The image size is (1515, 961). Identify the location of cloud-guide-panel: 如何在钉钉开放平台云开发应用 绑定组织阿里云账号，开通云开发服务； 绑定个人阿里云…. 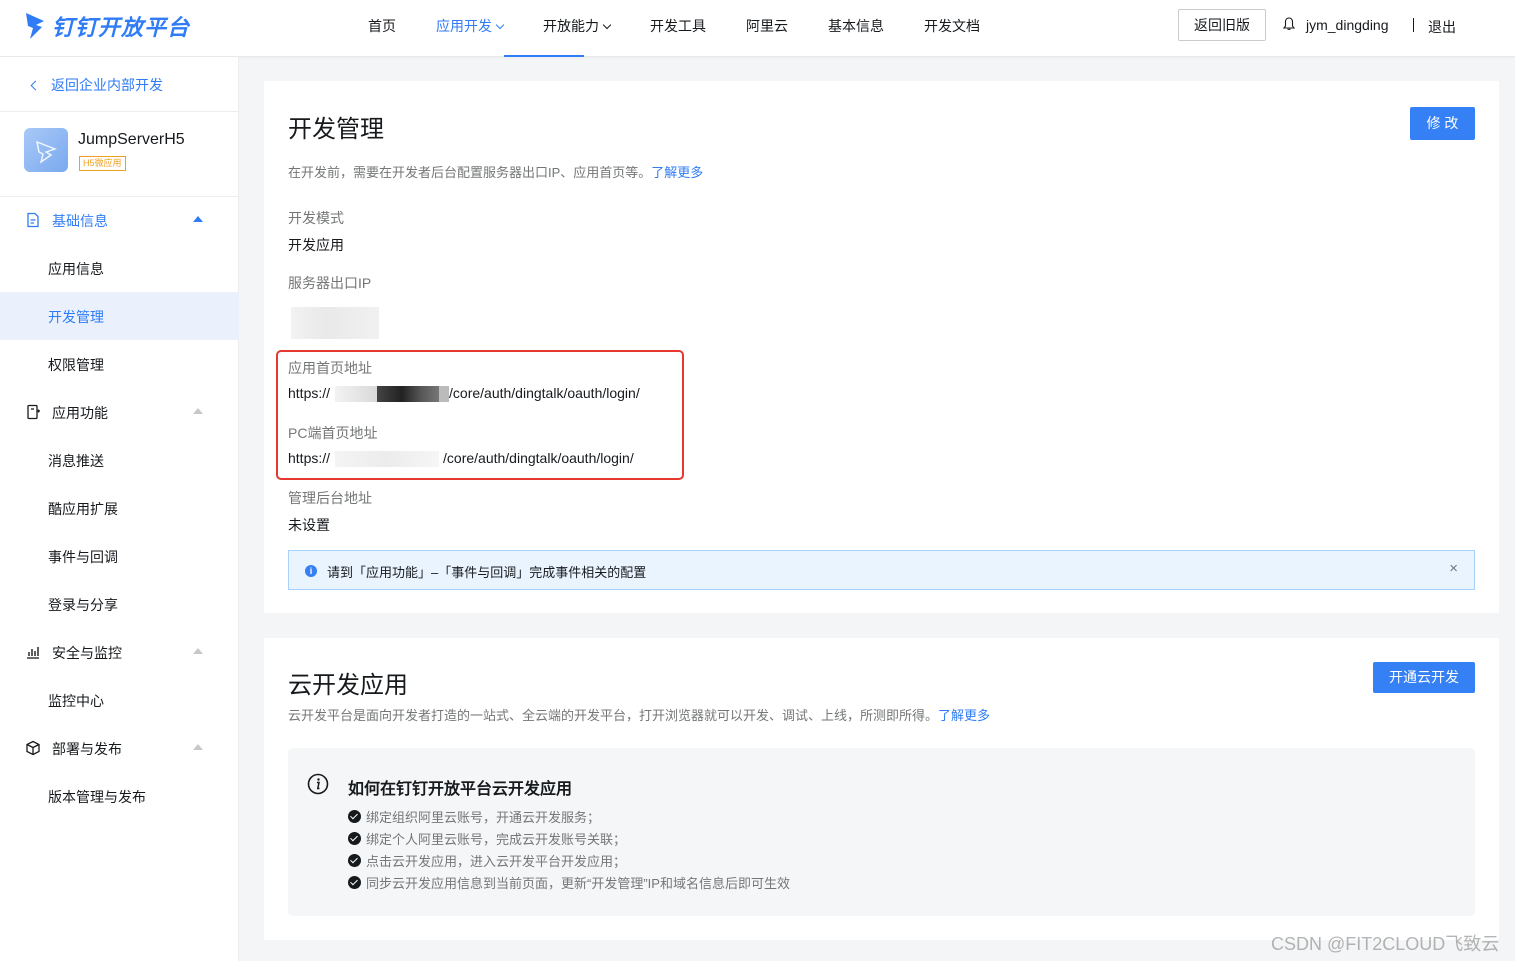
(881, 832).